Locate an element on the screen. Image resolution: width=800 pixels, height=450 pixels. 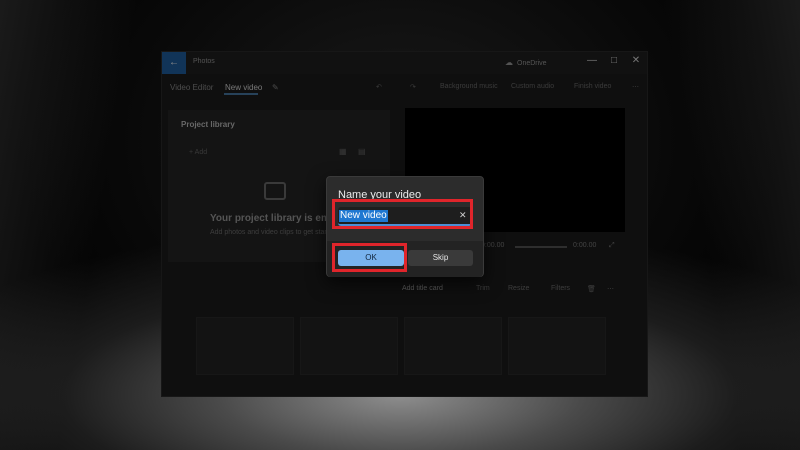
input-highlight-box is located at coordinates (402, 214).